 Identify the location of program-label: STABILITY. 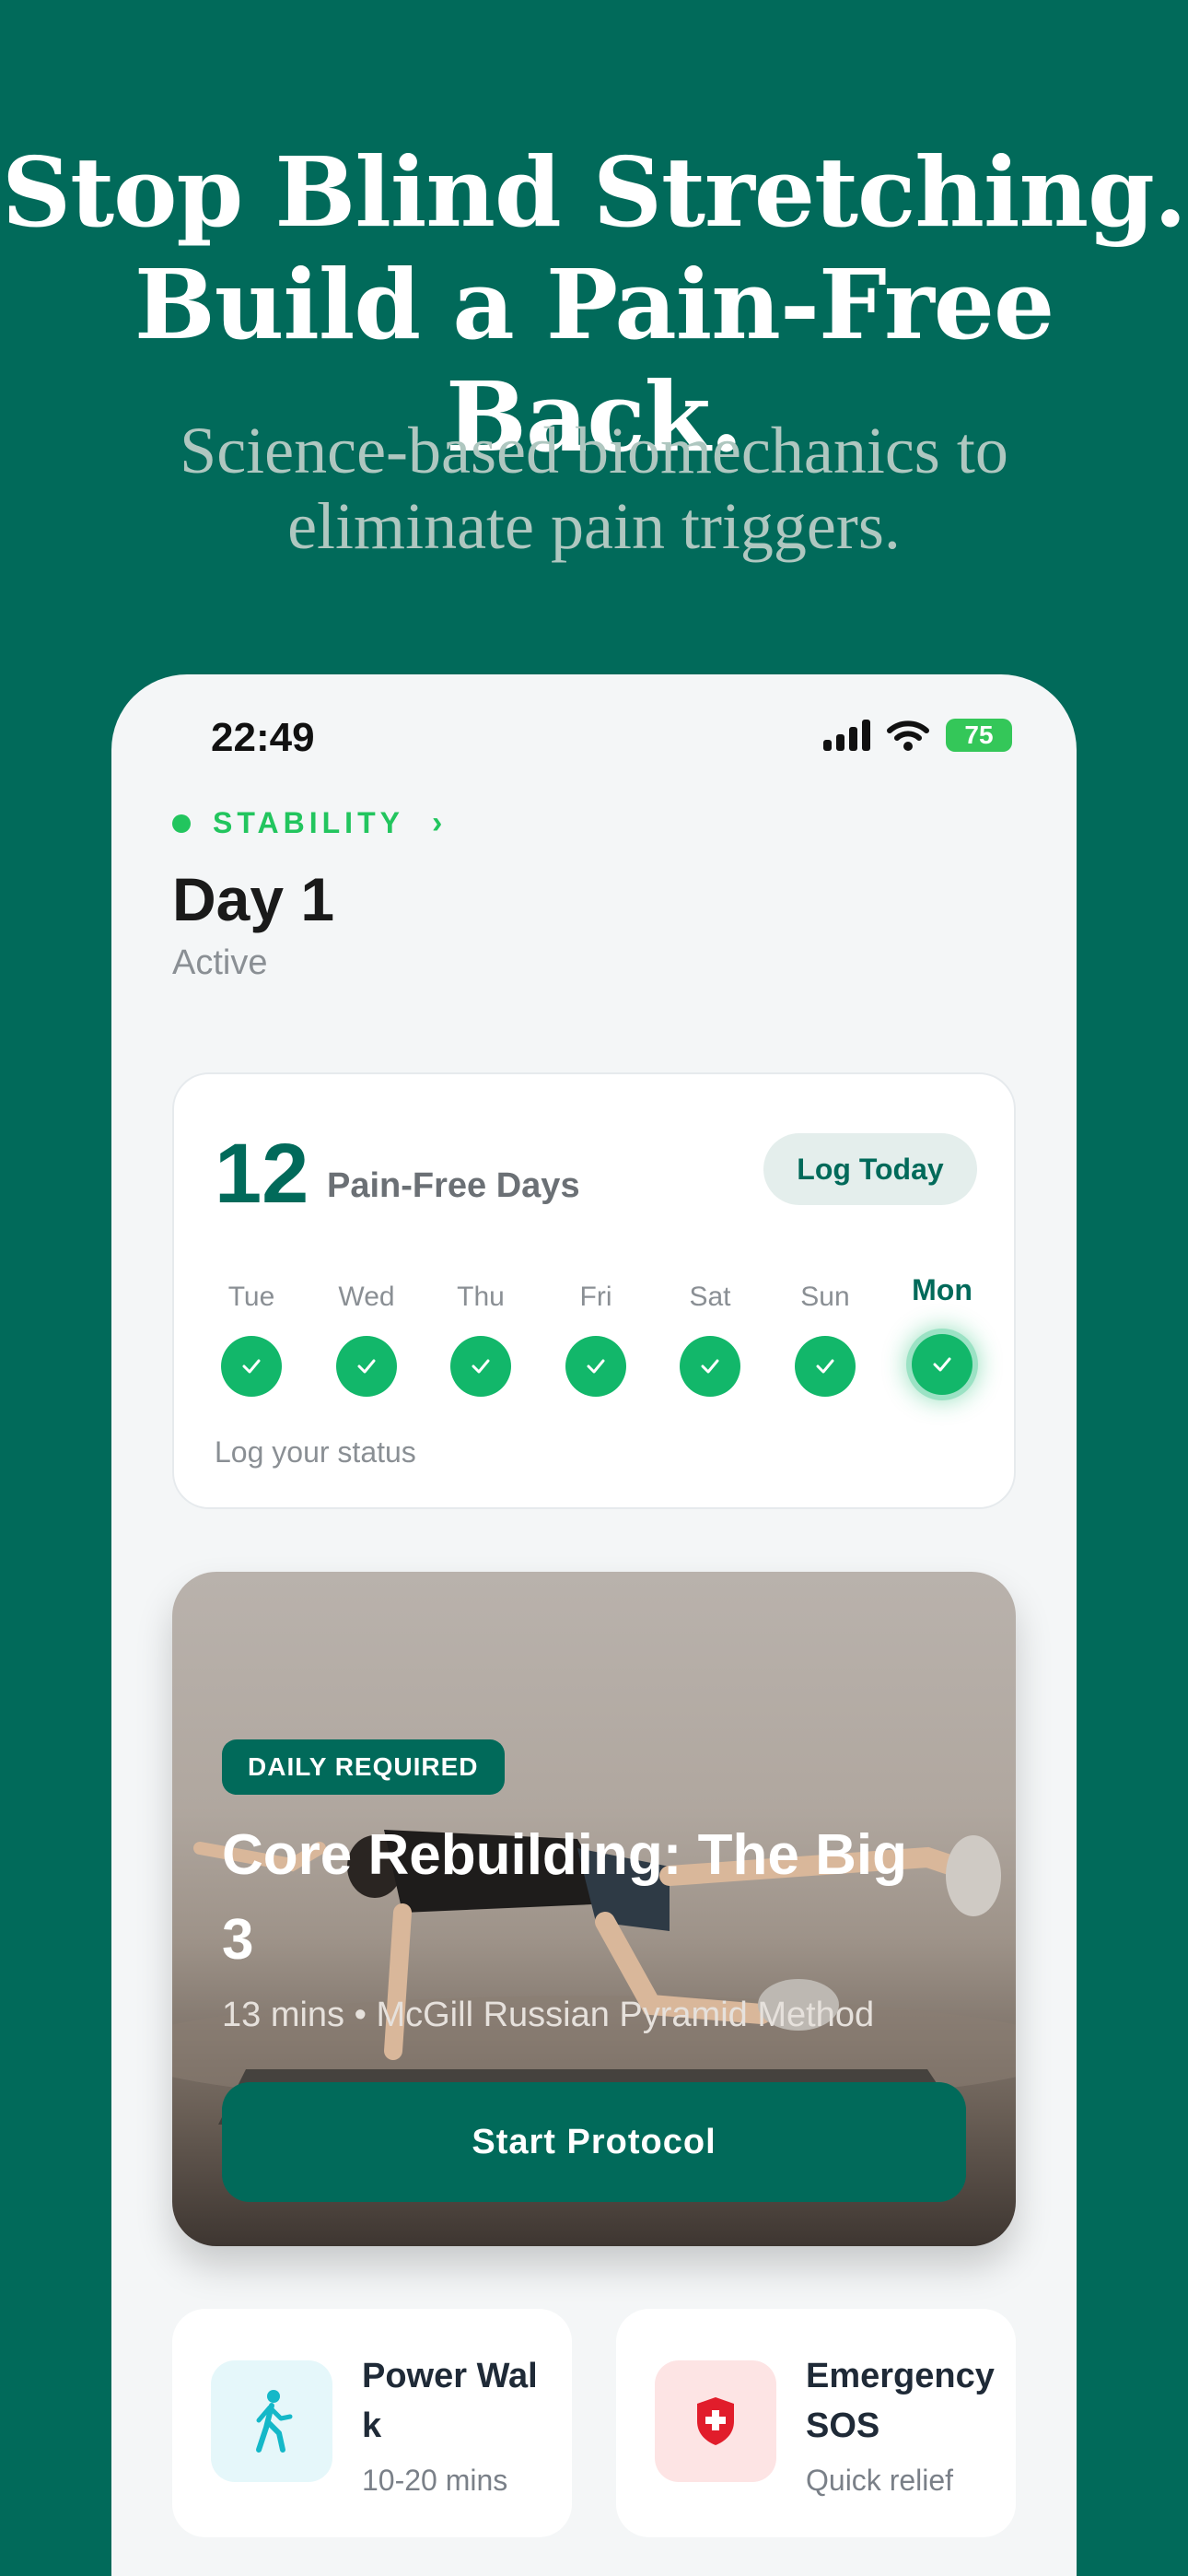
(308, 822).